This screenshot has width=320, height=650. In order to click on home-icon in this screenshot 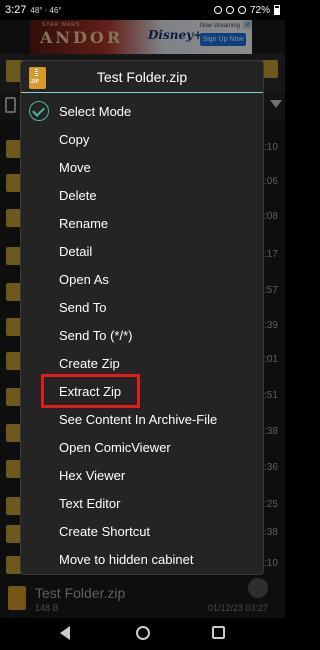, I will do `click(143, 633)`.